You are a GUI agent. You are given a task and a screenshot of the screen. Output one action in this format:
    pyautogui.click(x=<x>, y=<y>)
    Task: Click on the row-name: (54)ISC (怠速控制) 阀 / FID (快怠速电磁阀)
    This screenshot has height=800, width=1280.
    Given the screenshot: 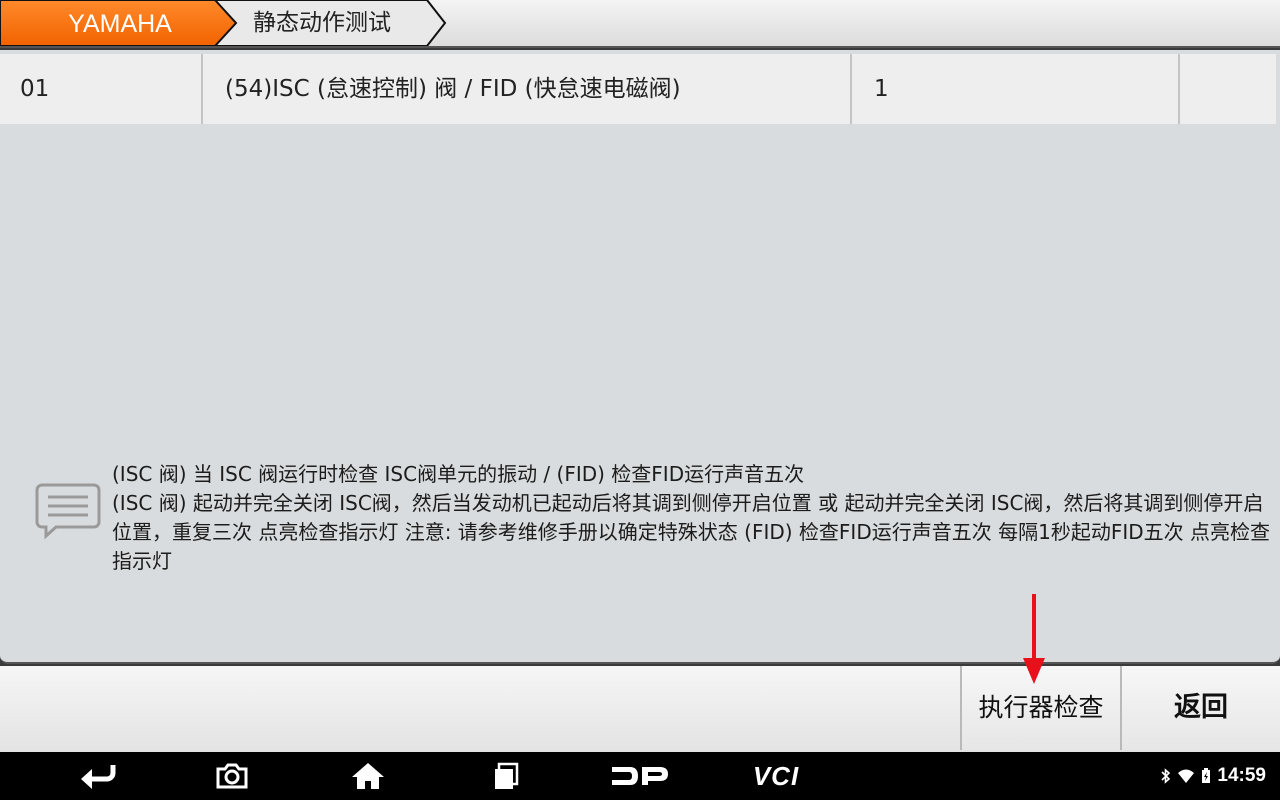 What is the action you would take?
    pyautogui.click(x=527, y=89)
    